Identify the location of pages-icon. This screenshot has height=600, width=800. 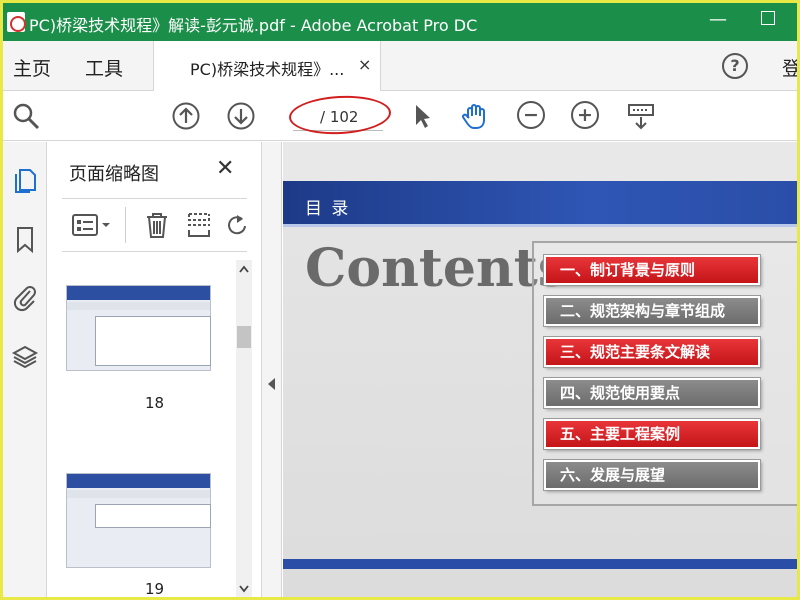
(25, 181).